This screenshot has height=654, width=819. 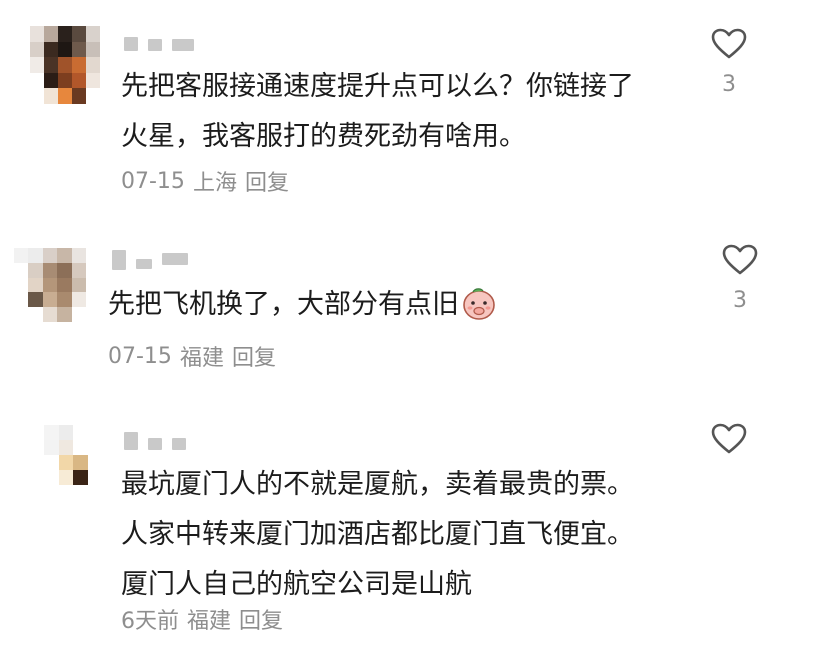 What do you see at coordinates (479, 304) in the screenshot?
I see `peach-emoji-icon` at bounding box center [479, 304].